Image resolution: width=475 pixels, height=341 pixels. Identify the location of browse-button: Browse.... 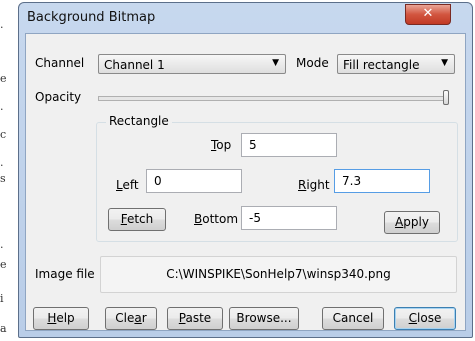
(264, 318).